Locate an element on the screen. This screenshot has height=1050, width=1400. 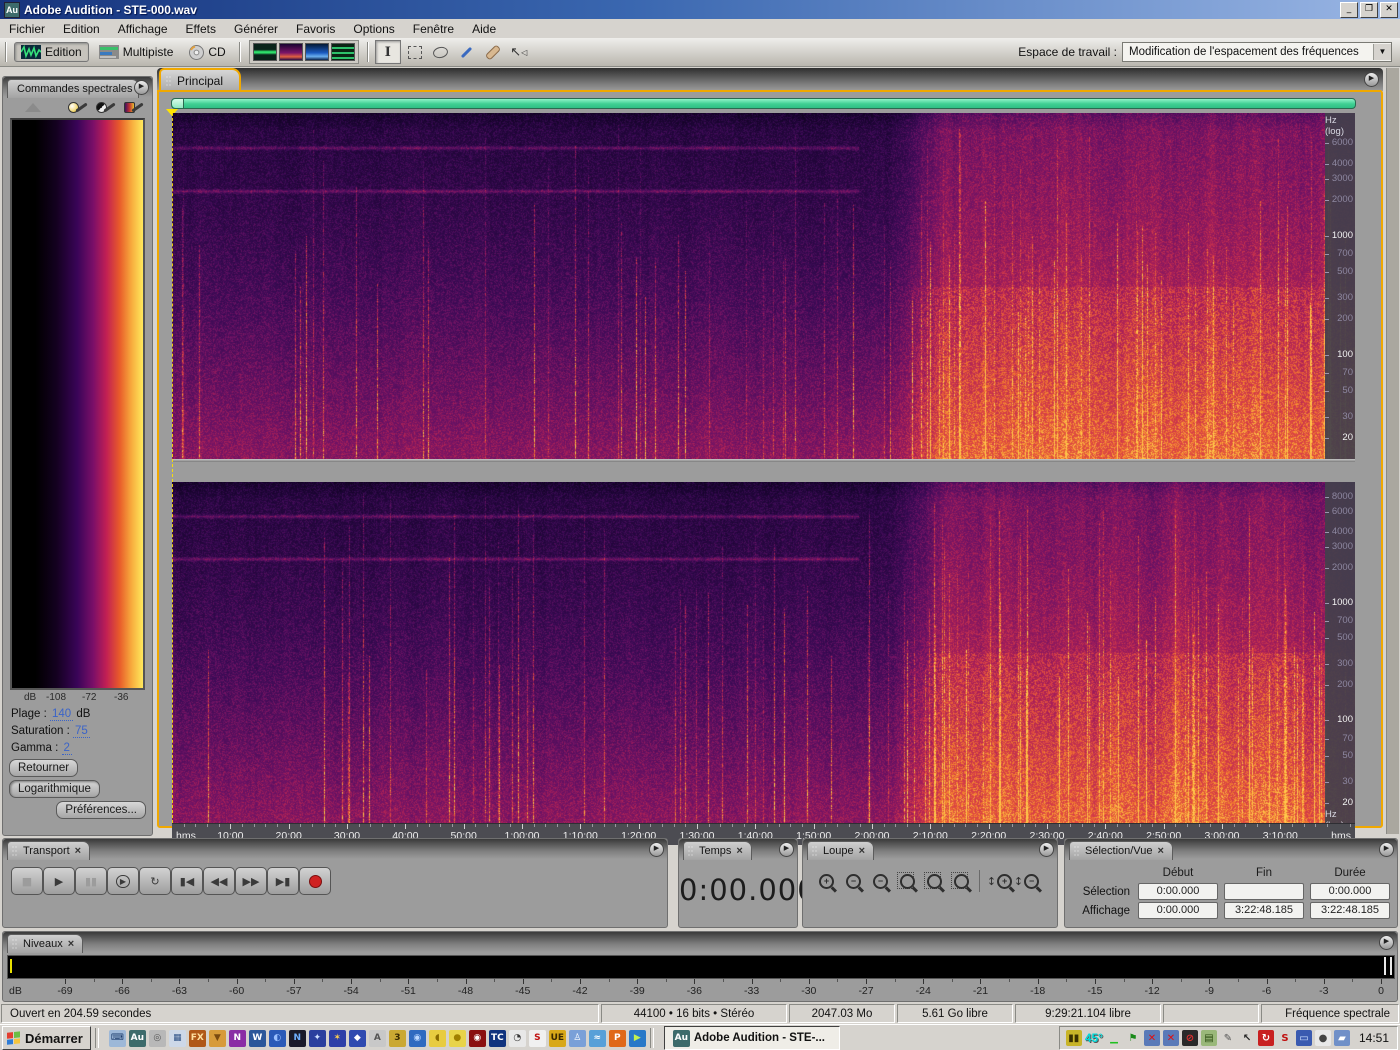
eye-icon: ◉ is located at coordinates (477, 1038).